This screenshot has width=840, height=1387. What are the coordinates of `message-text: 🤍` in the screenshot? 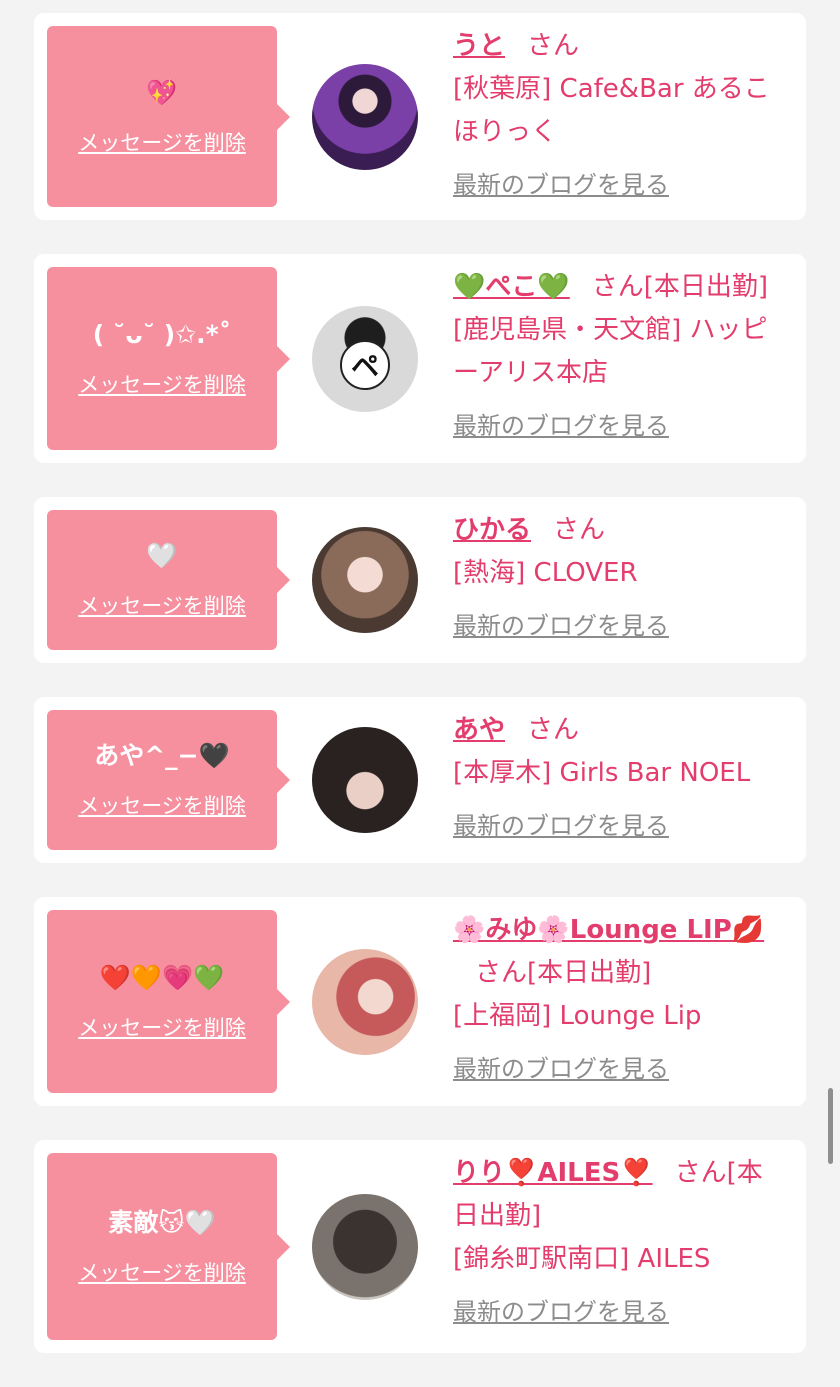 It's located at (162, 555).